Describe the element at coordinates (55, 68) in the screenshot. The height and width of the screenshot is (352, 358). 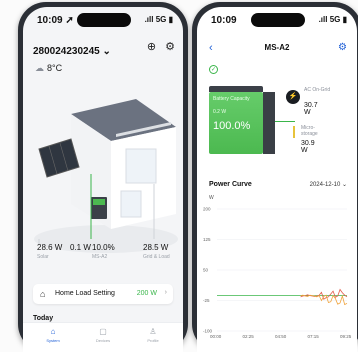
I see `temperature: 8°C` at that location.